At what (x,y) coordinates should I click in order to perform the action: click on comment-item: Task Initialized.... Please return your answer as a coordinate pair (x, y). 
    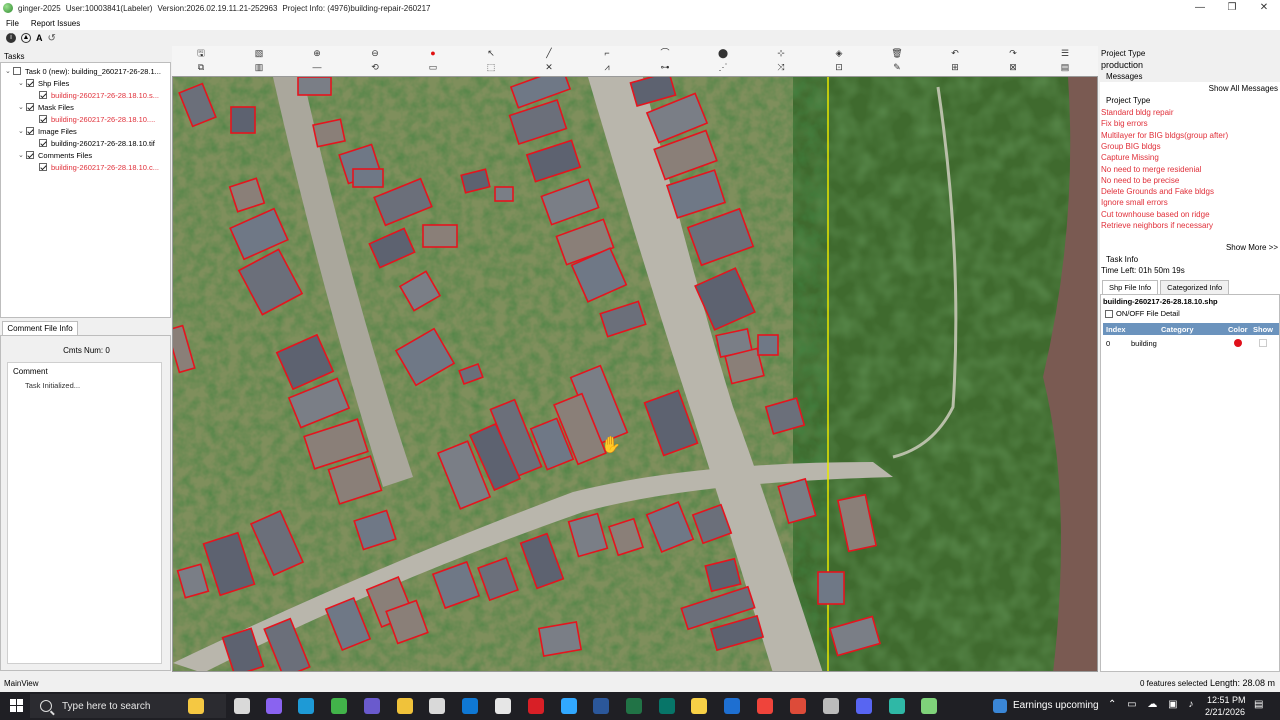
    Looking at the image, I should click on (52, 385).